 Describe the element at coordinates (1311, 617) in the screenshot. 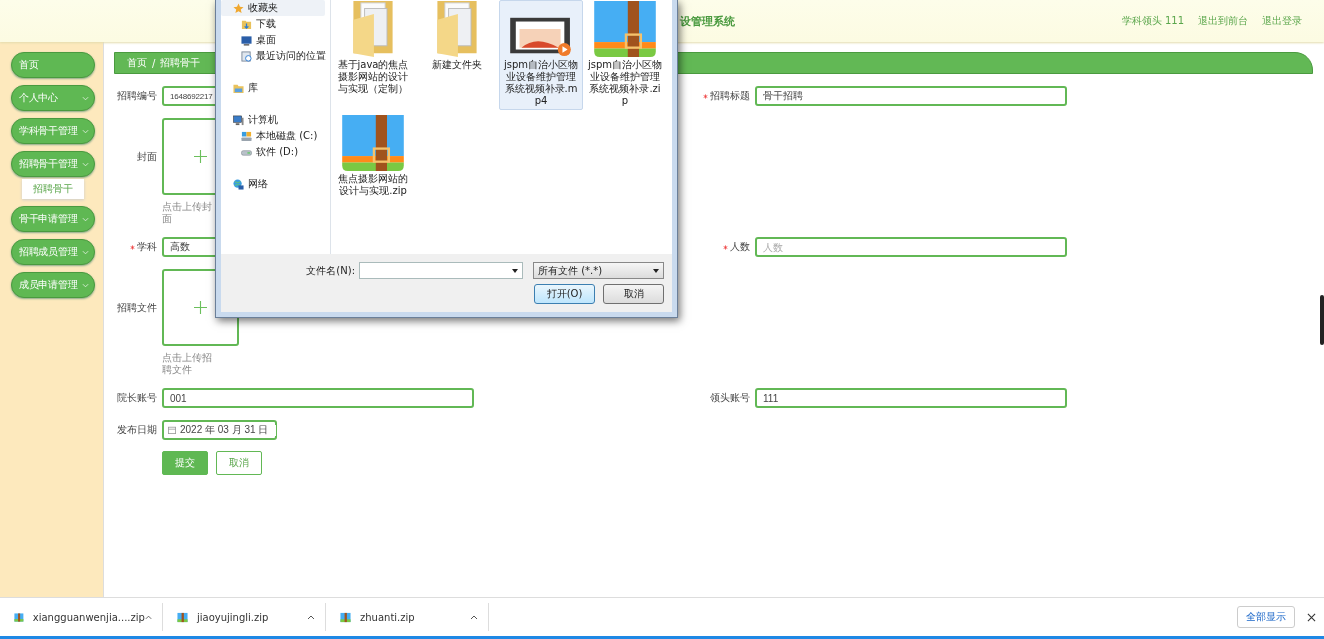

I see `close-icon` at that location.